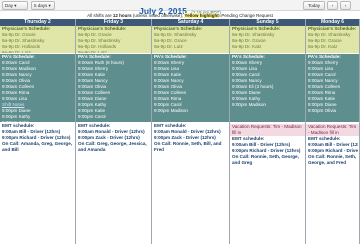  What do you see at coordinates (265, 159) in the screenshot?
I see `on-call-list: On Call: Ronnie, Seth, George, and Greg` at bounding box center [265, 159].